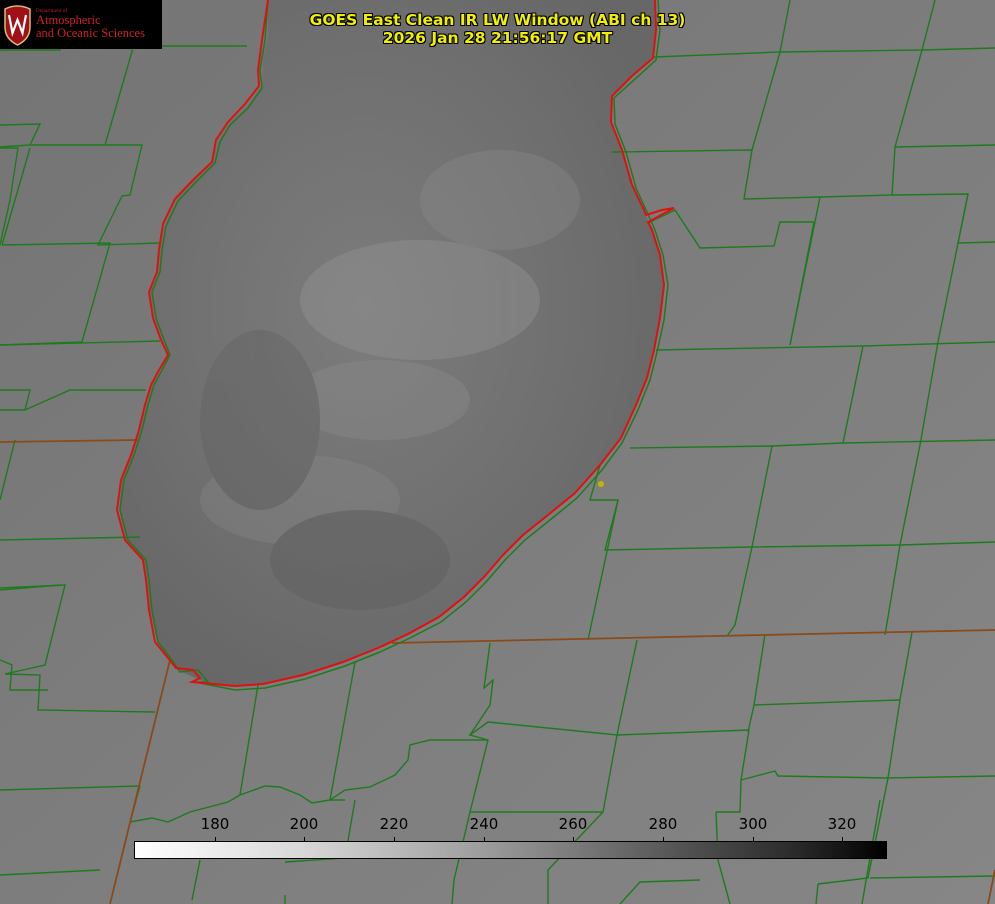 The width and height of the screenshot is (995, 904). I want to click on colorbar-tick-label: 280, so click(663, 824).